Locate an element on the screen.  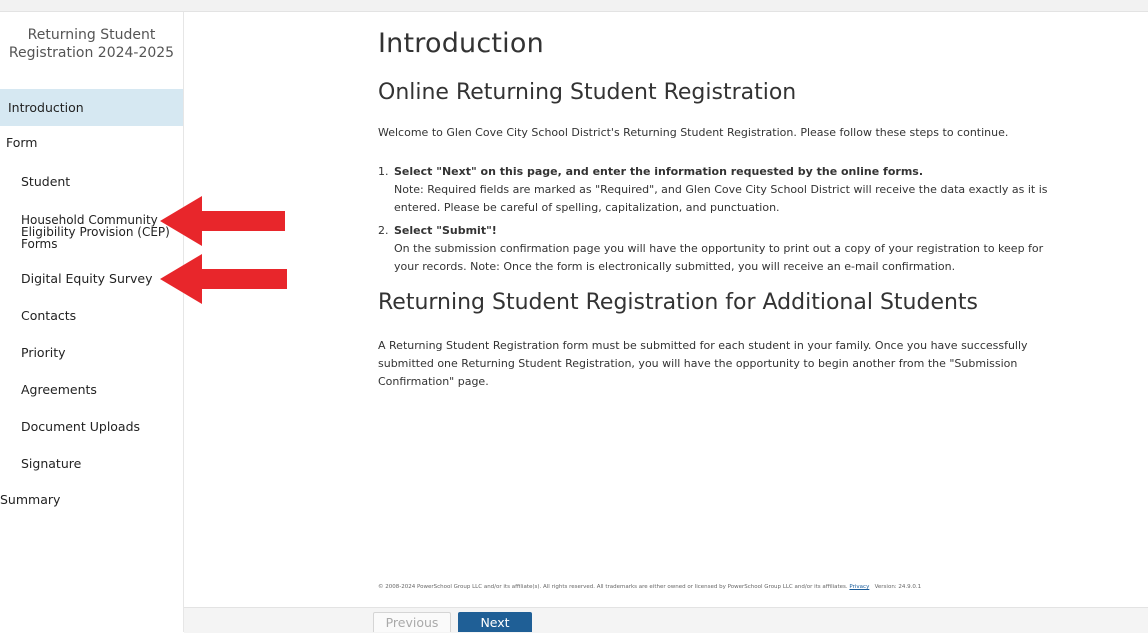
next-button: Next is located at coordinates (495, 622).